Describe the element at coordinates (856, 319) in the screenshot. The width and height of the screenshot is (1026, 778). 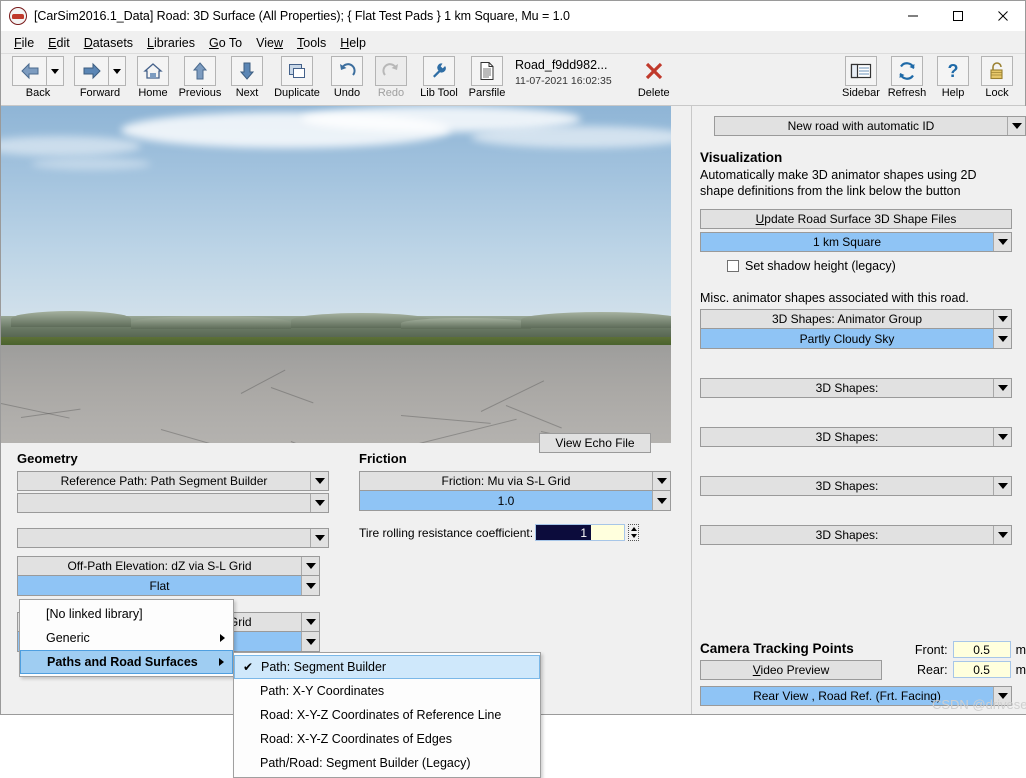
I see `animator-group-combo: 3D Shapes: Animator Group` at that location.